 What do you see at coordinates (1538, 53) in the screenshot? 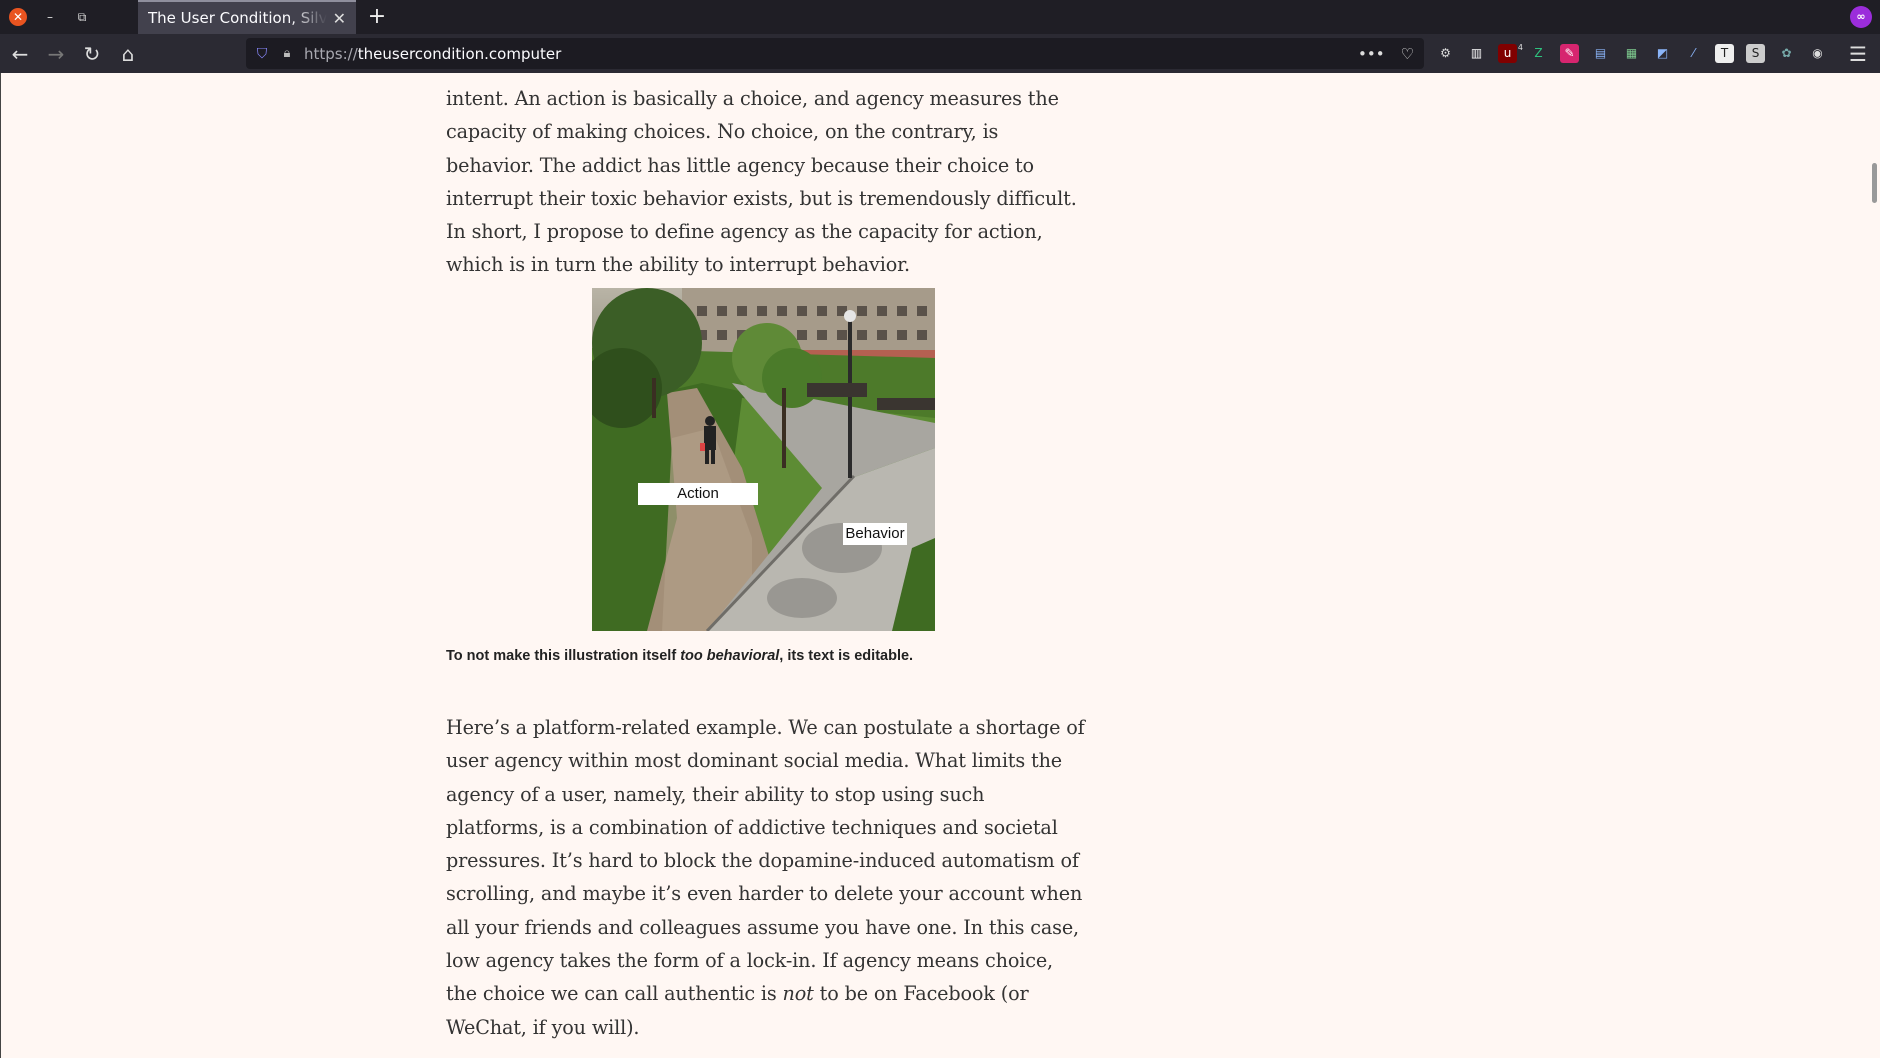
I see `green-z-extension-icon: Z` at bounding box center [1538, 53].